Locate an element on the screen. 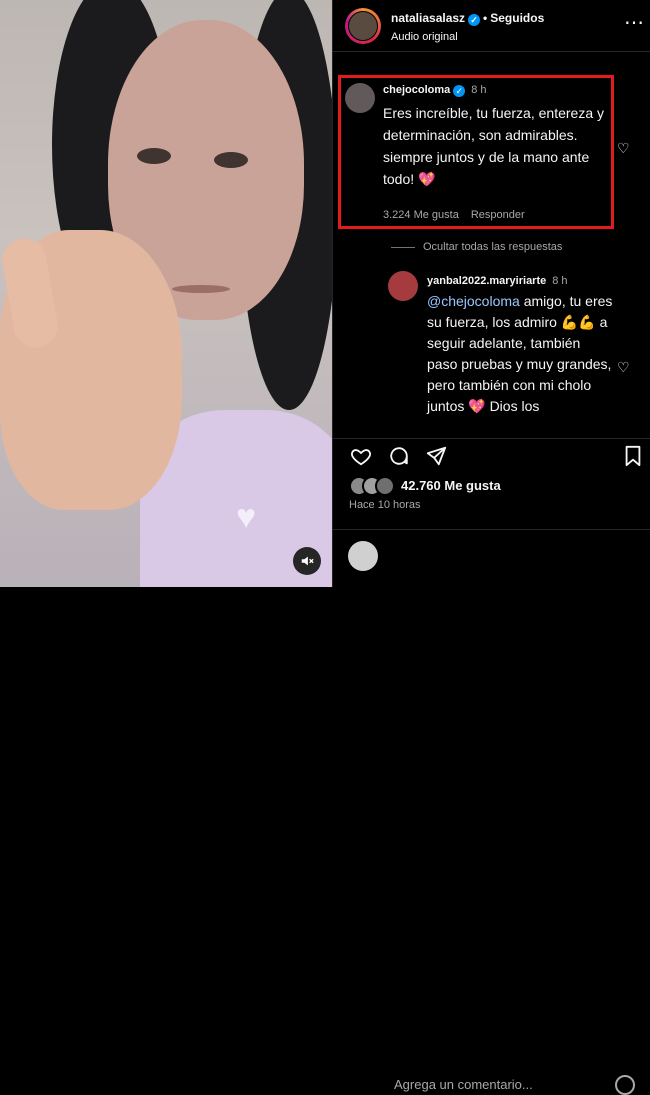 The width and height of the screenshot is (650, 1095). reply-avatar is located at coordinates (403, 286).